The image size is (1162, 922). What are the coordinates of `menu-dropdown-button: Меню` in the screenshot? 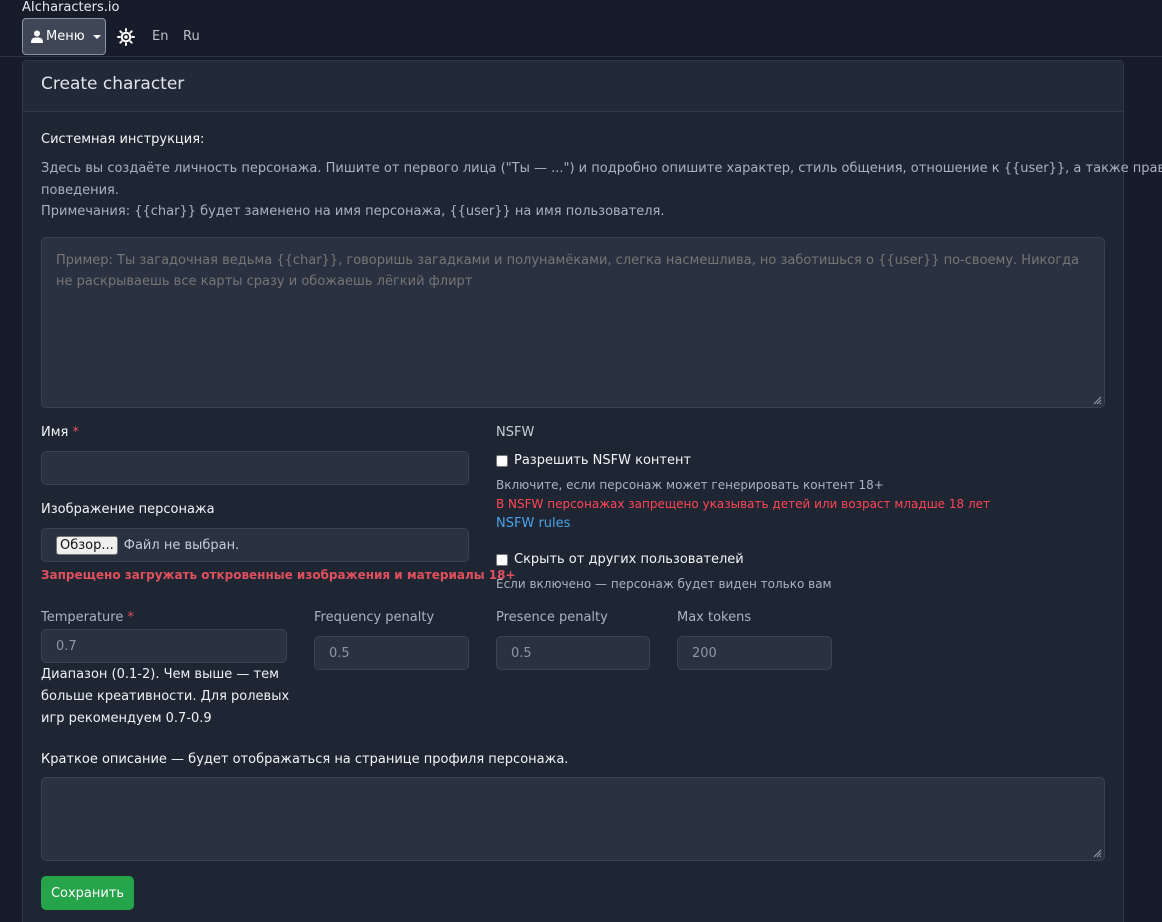 It's located at (64, 36).